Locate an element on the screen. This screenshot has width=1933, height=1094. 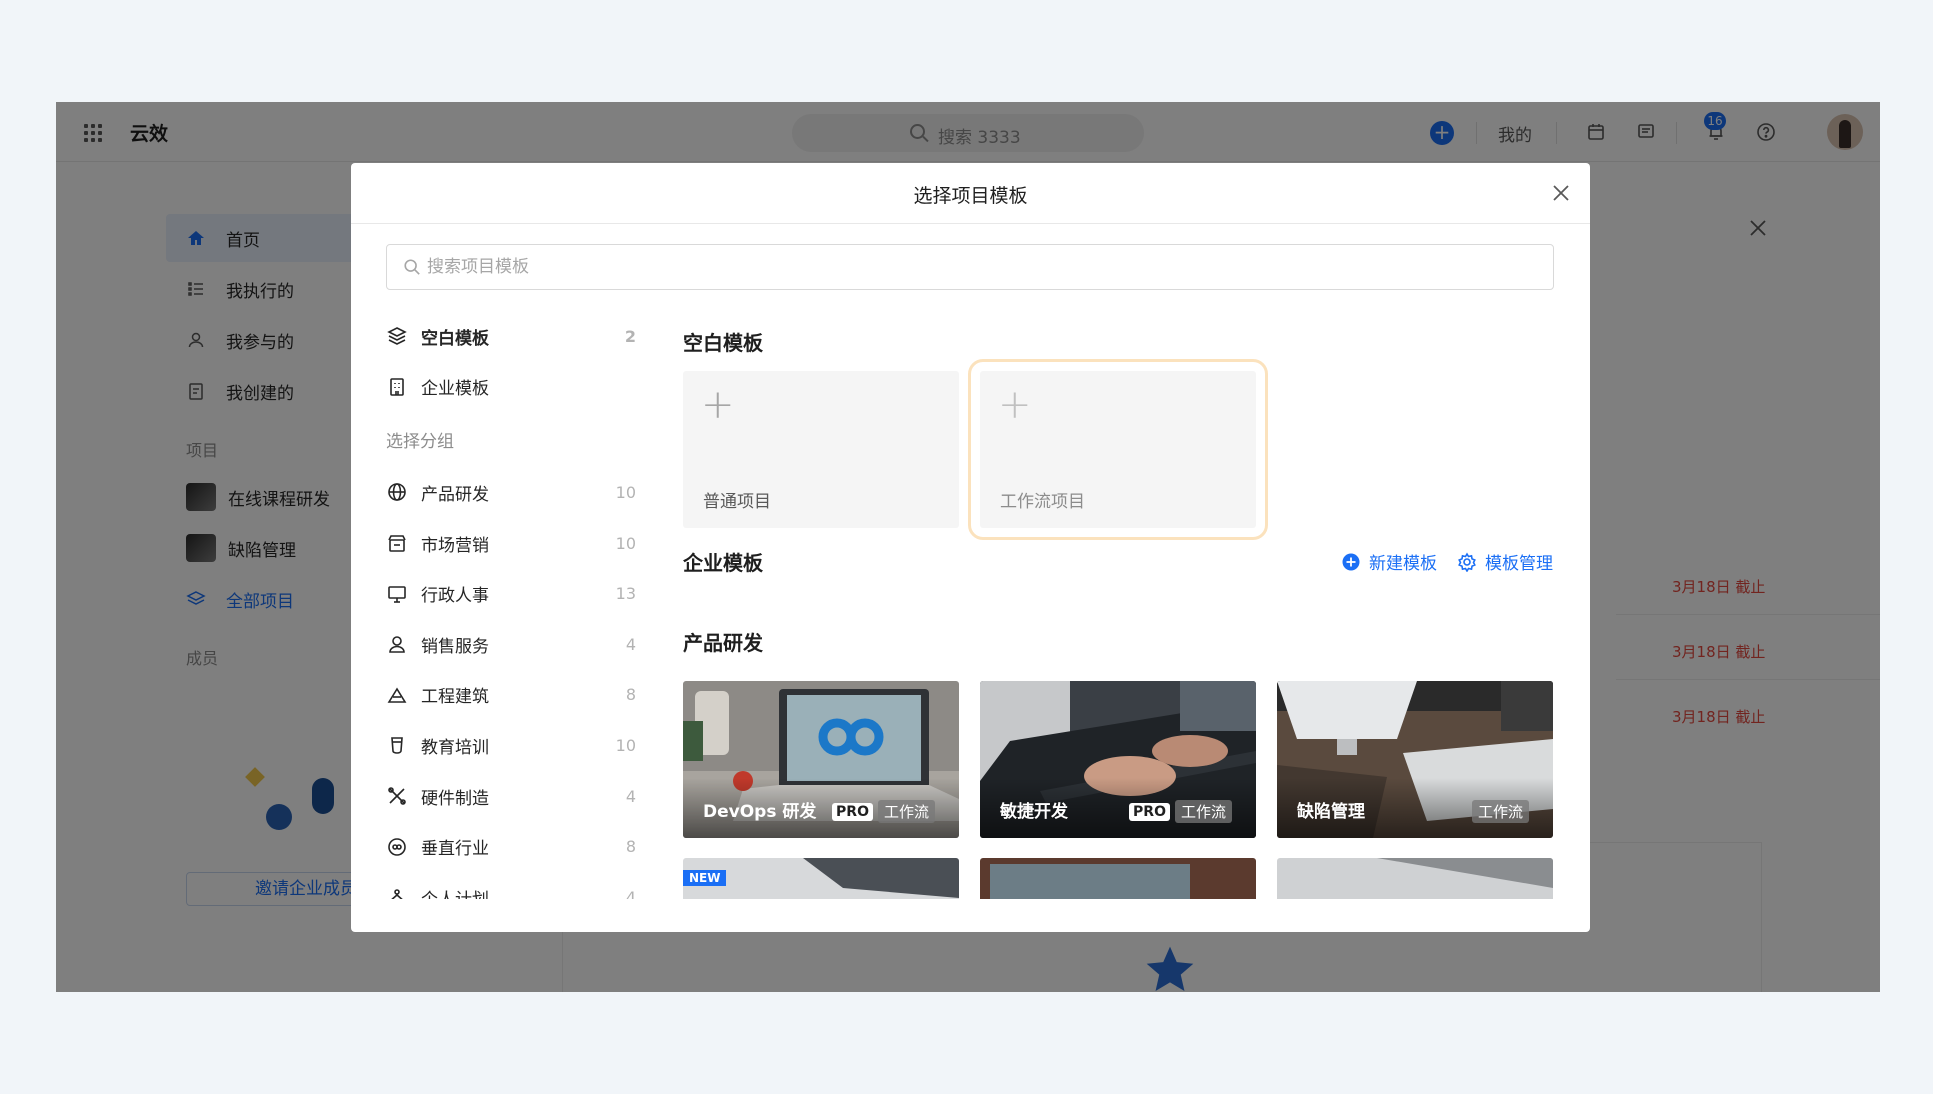
template-search is located at coordinates (970, 267).